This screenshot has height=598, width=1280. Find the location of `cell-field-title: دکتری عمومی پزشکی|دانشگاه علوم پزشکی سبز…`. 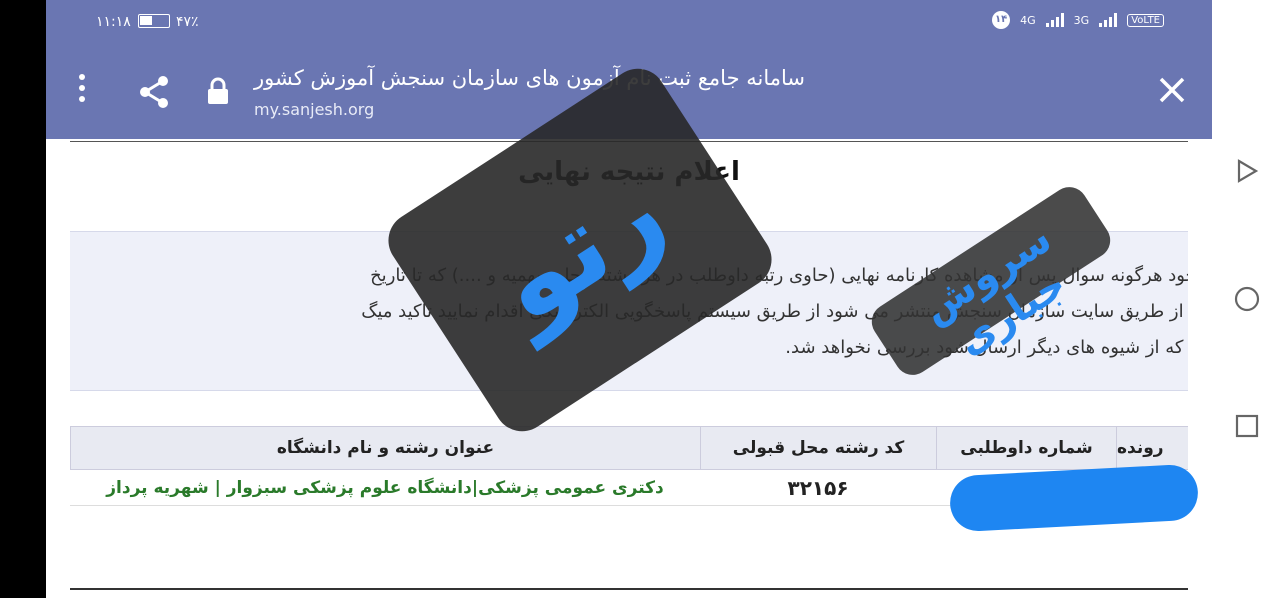

cell-field-title: دکتری عمومی پزشکی|دانشگاه علوم پزشکی سبز… is located at coordinates (385, 487).